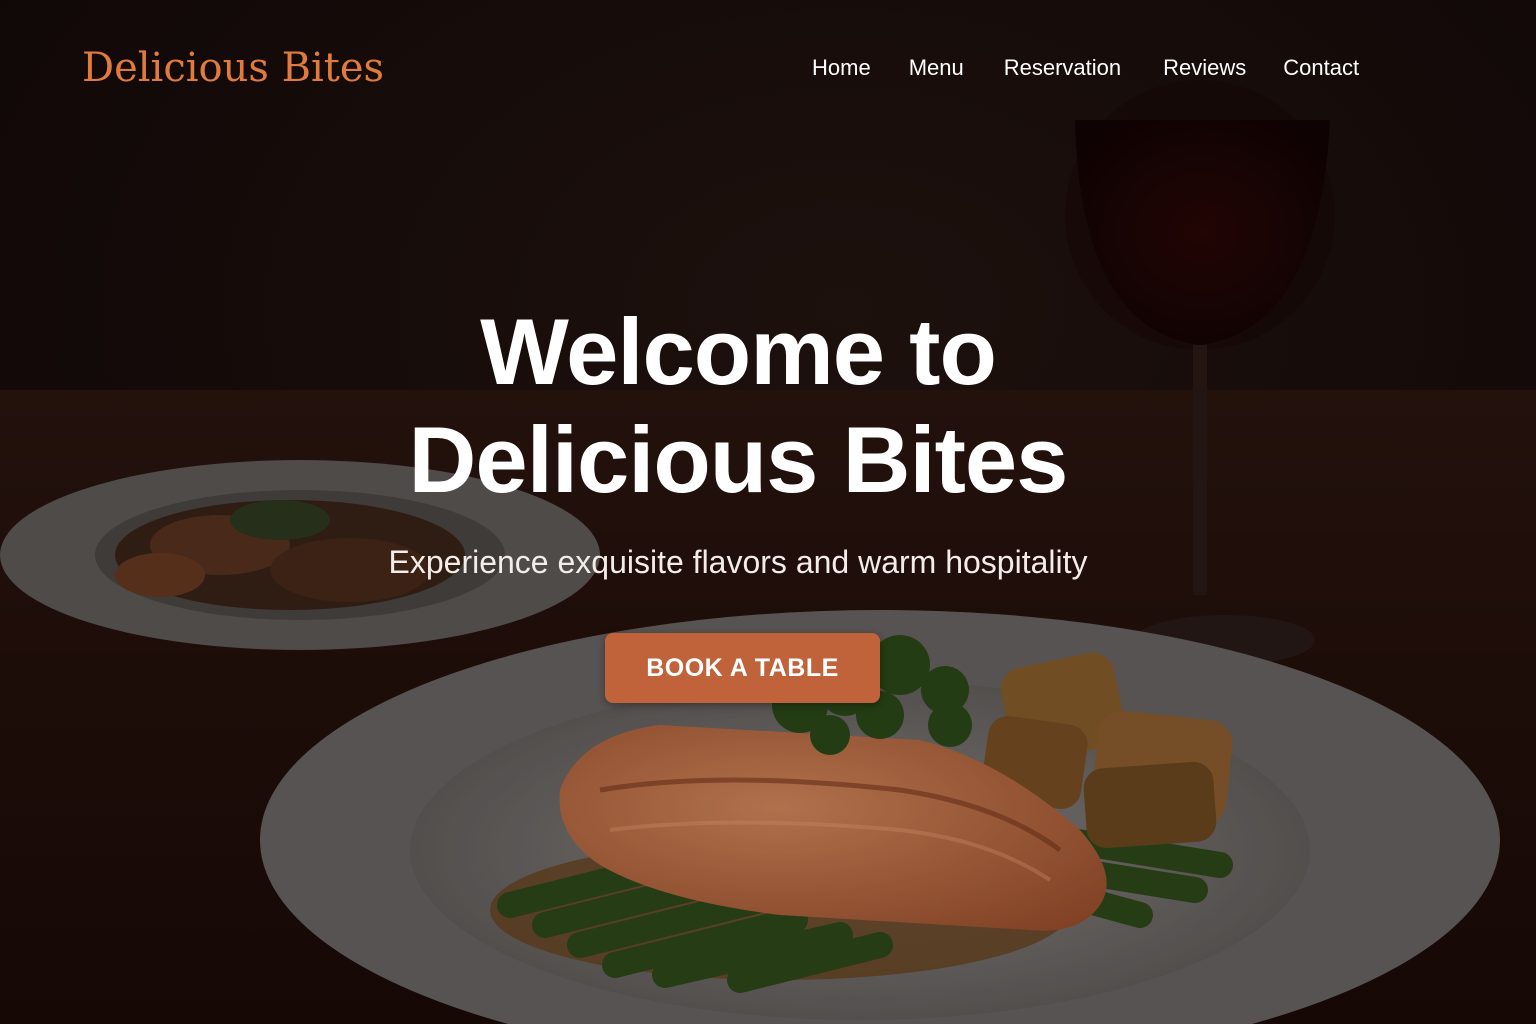  Describe the element at coordinates (738, 459) in the screenshot. I see `hero-title-line-2: Delicious Bites` at that location.